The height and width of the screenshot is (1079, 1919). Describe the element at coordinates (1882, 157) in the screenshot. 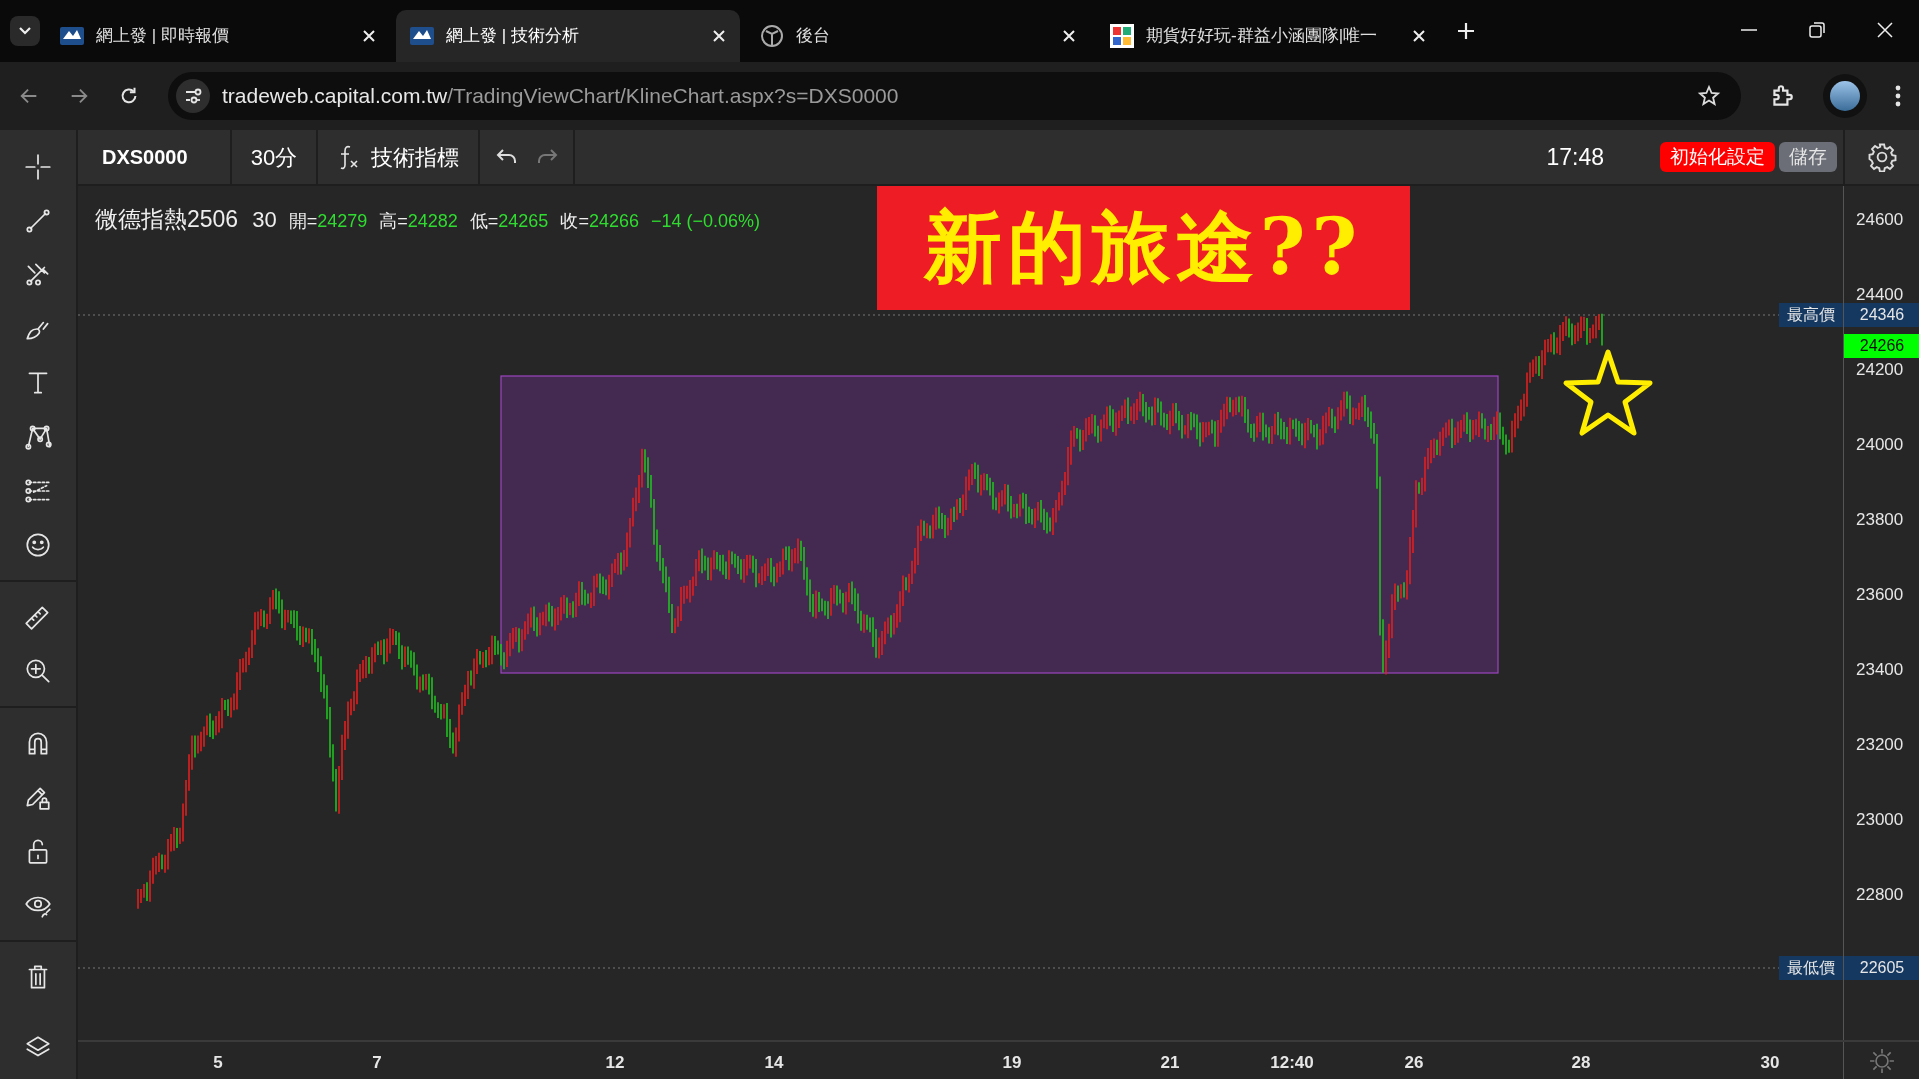

I see `settings-icon` at that location.